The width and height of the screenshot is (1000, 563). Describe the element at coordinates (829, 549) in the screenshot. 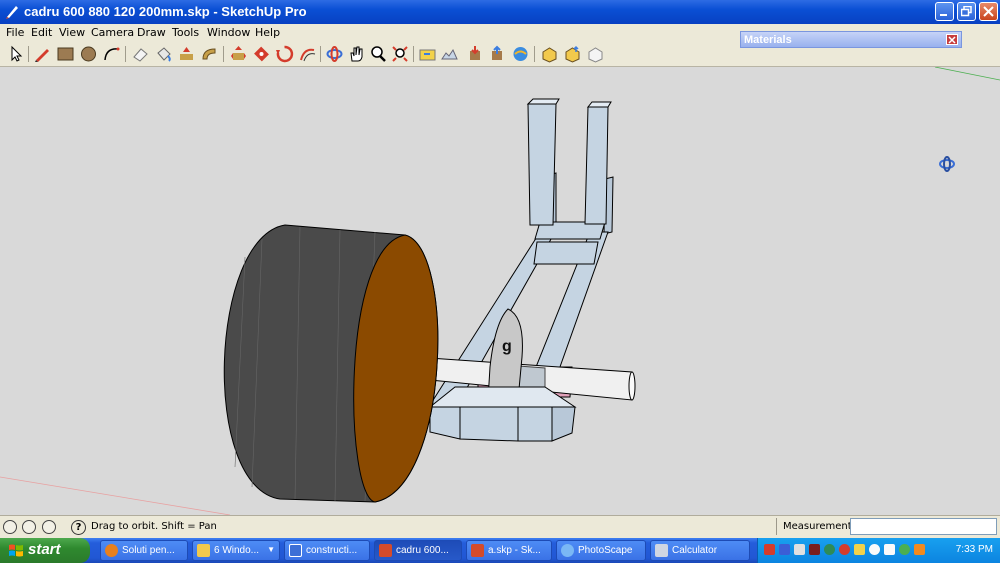

I see `tray-skype-icon` at that location.